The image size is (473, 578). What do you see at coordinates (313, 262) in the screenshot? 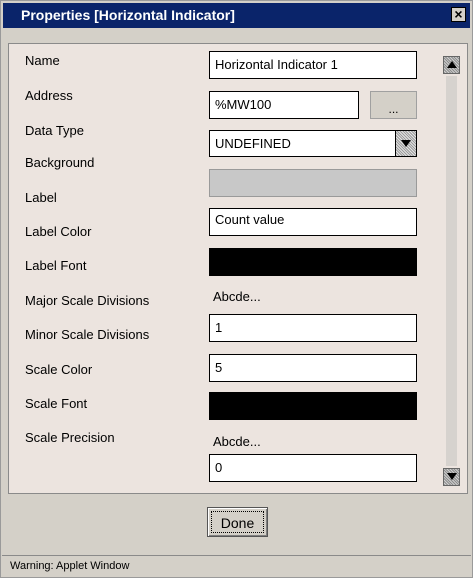
I see `label-color-swatch` at bounding box center [313, 262].